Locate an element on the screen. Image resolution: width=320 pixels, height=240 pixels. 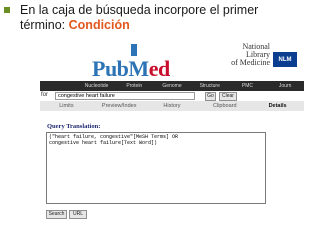
tab-history: History is located at coordinates (172, 106).